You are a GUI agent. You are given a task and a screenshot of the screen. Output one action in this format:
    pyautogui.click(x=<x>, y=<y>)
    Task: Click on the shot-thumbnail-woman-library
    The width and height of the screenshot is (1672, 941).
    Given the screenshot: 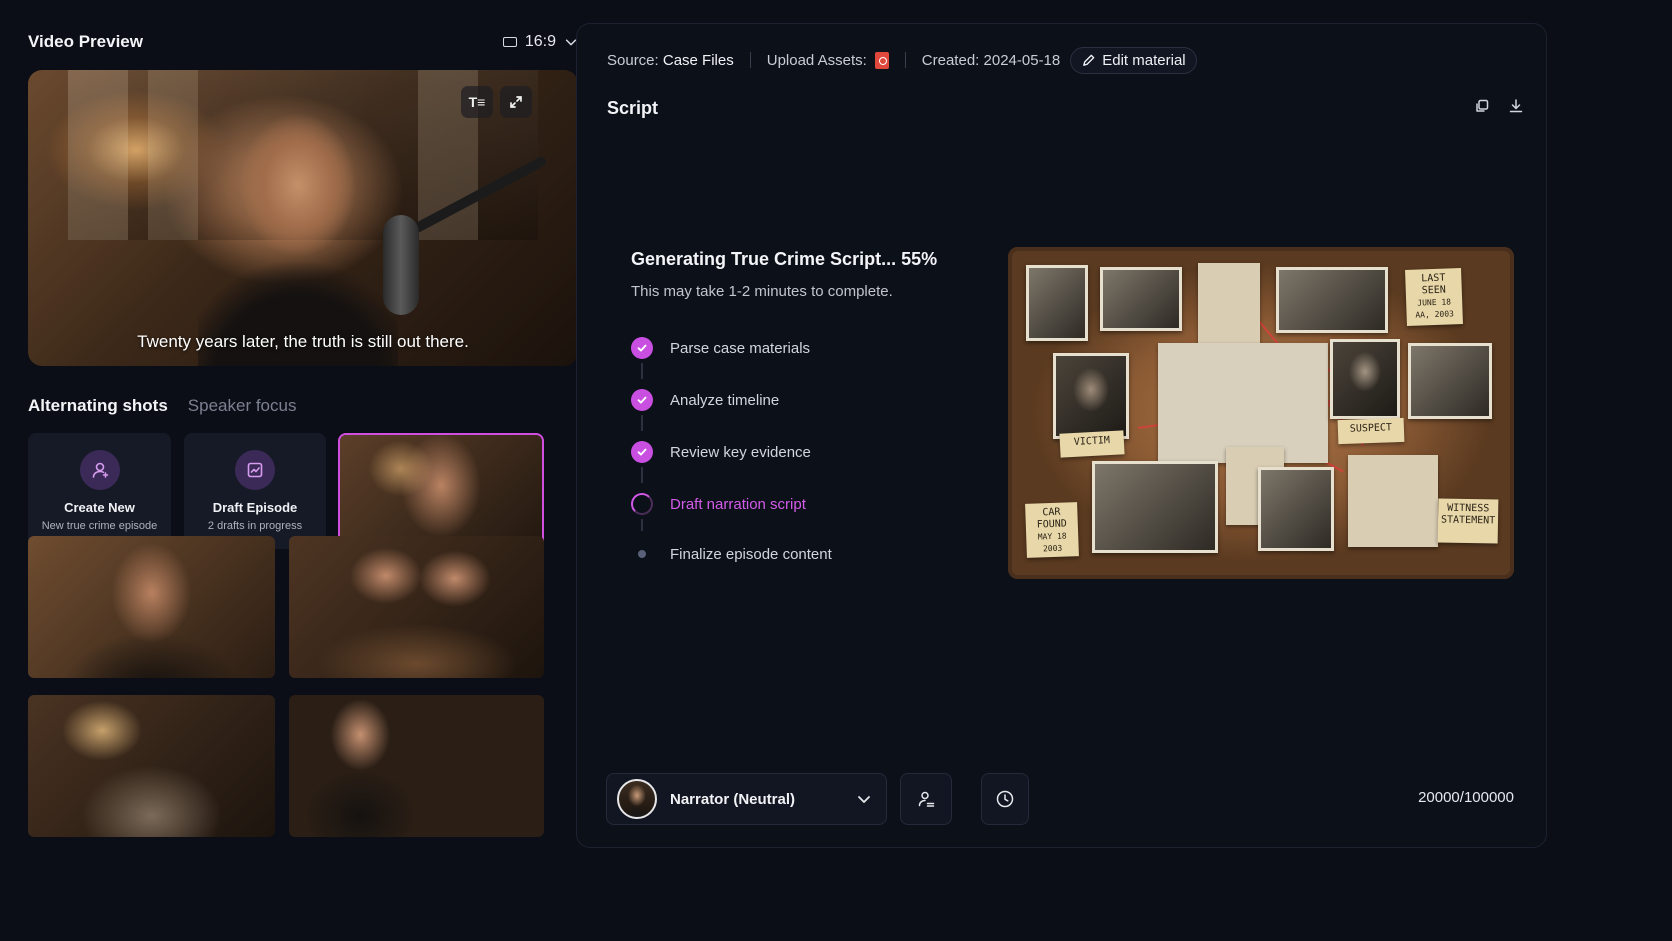 What is the action you would take?
    pyautogui.click(x=416, y=766)
    